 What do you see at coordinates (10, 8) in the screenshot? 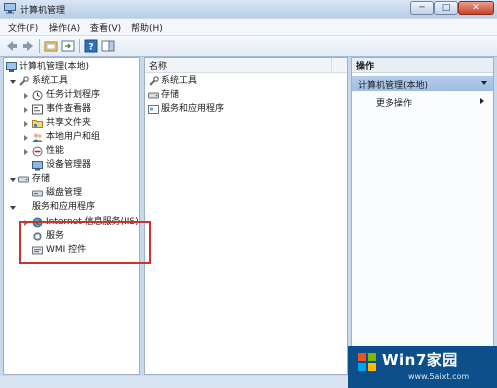
I see `computer-management-icon` at bounding box center [10, 8].